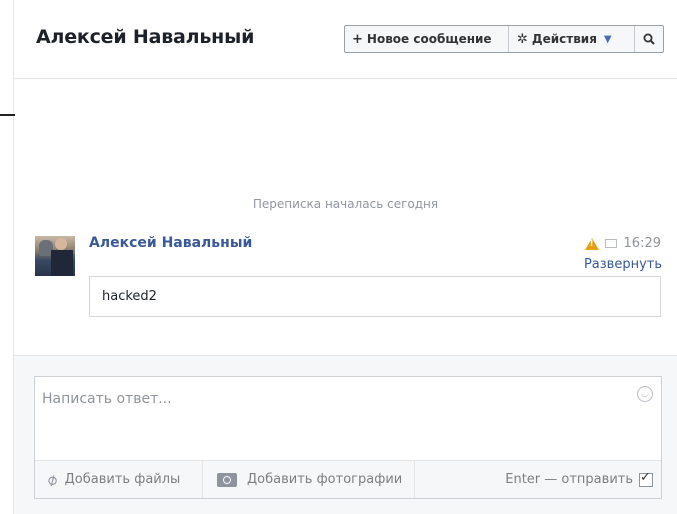 The width and height of the screenshot is (677, 514). I want to click on search-button, so click(649, 39).